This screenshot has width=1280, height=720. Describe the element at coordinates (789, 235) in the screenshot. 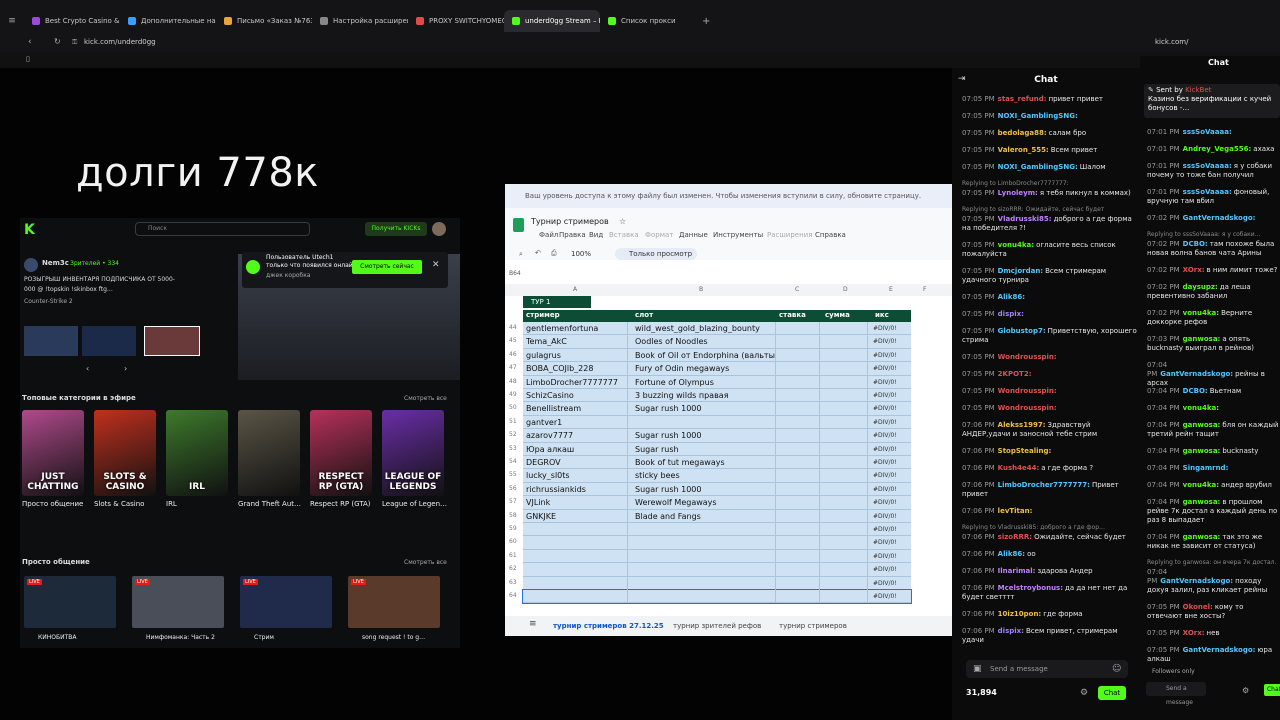

I see `sheet-menu-item: Расширения` at that location.